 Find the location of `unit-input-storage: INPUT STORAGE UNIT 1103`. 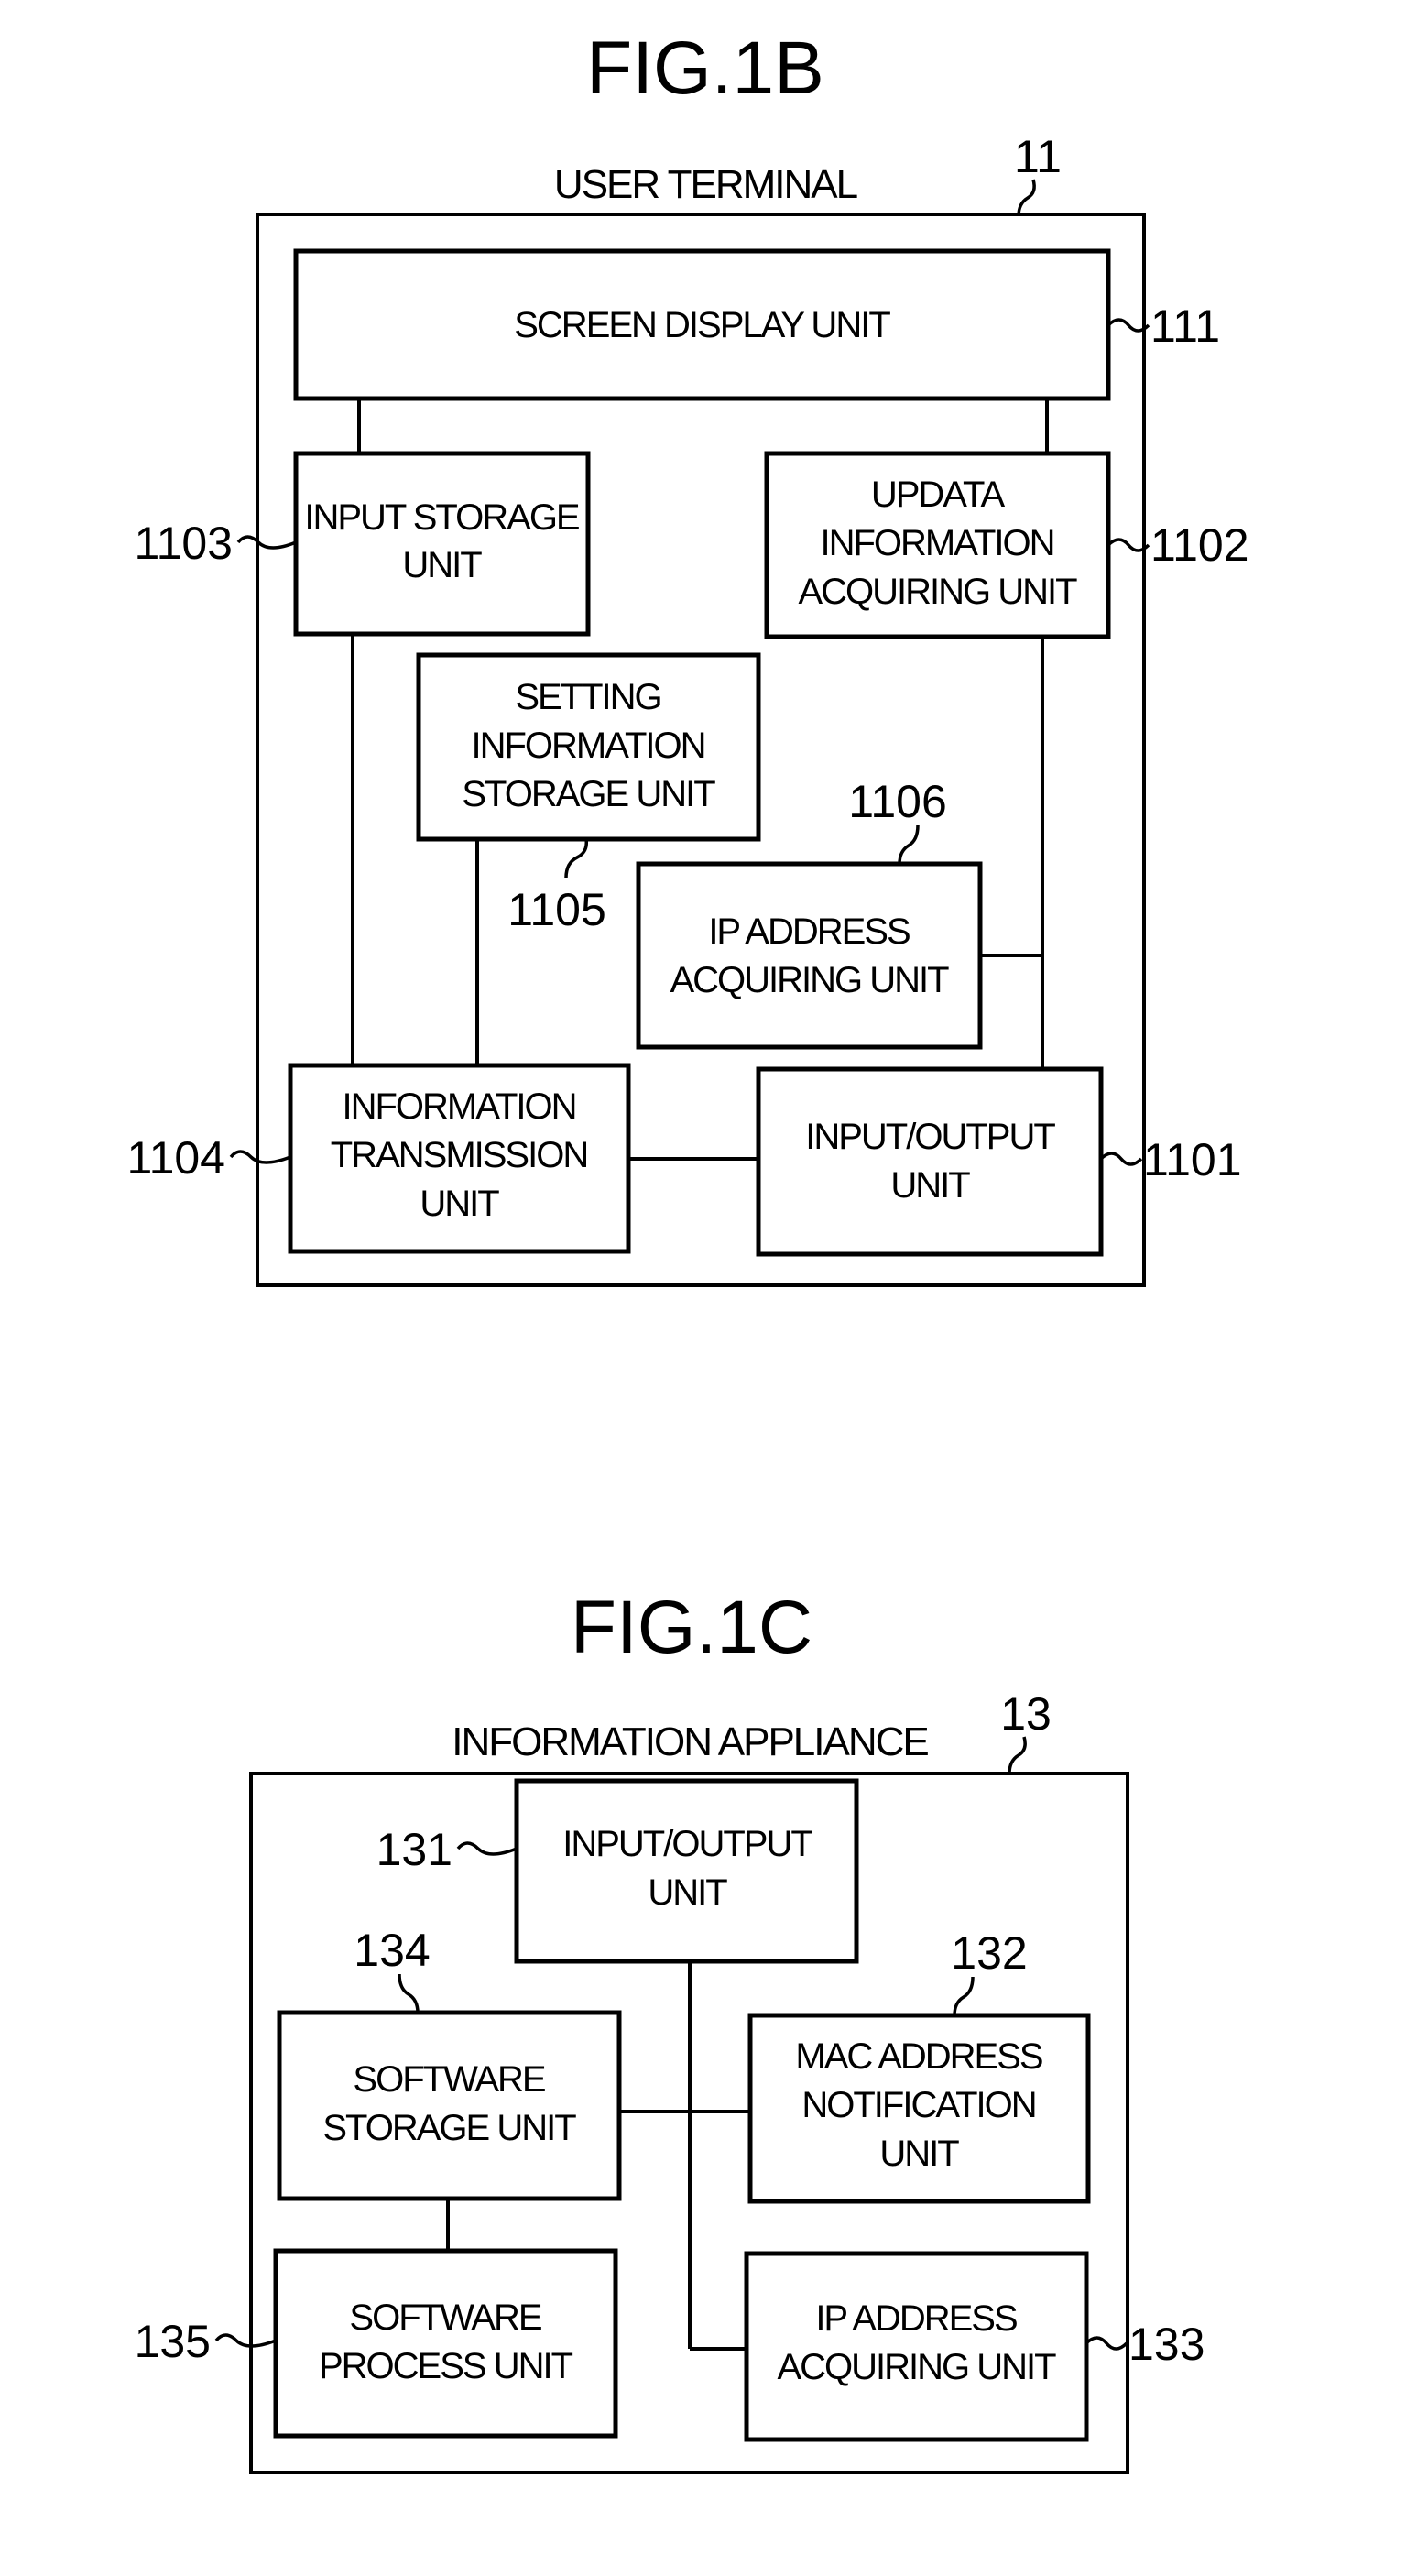

unit-input-storage: INPUT STORAGE UNIT 1103 is located at coordinates (362, 544).